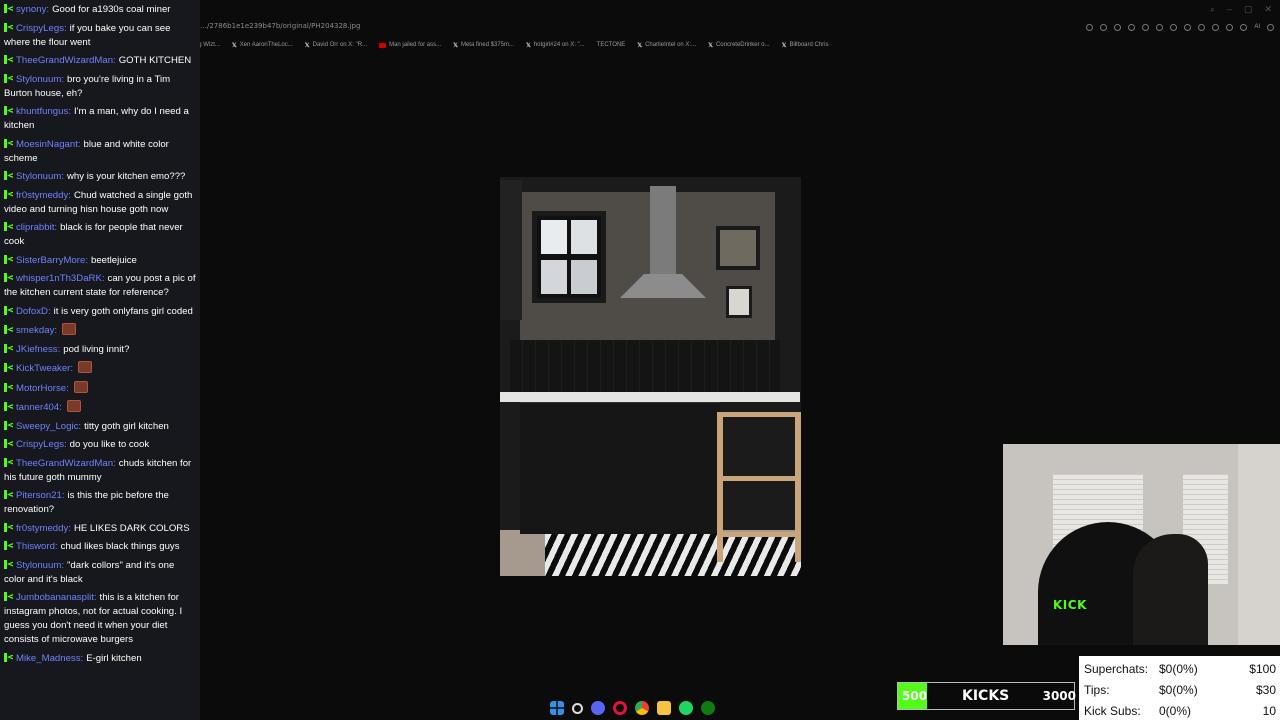 The image size is (1280, 720). What do you see at coordinates (47, 426) in the screenshot?
I see `chat-username: Sweepy_Logic` at bounding box center [47, 426].